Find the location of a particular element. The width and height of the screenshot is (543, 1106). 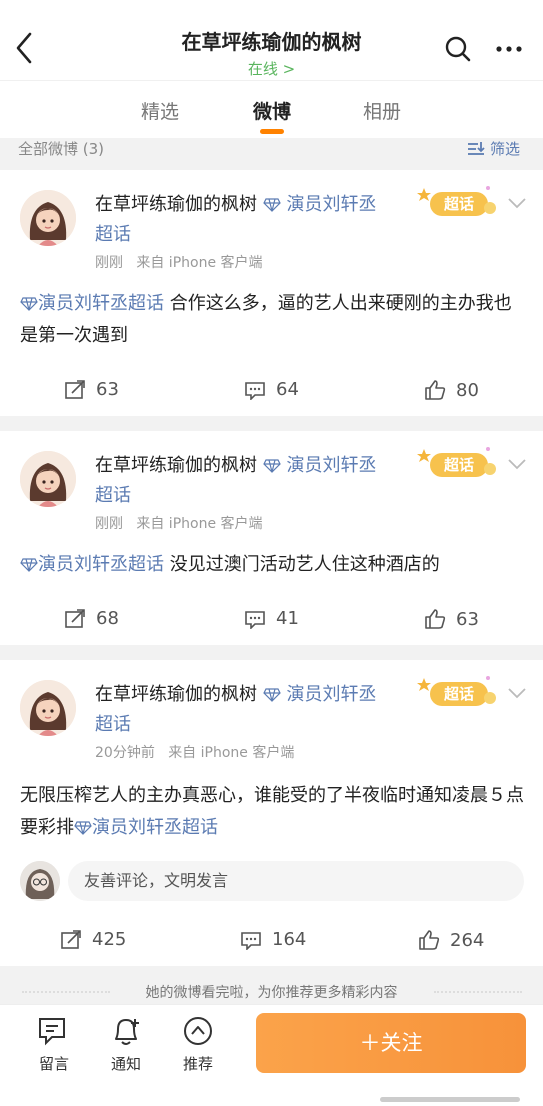

repost-button: 68 is located at coordinates (91, 618).